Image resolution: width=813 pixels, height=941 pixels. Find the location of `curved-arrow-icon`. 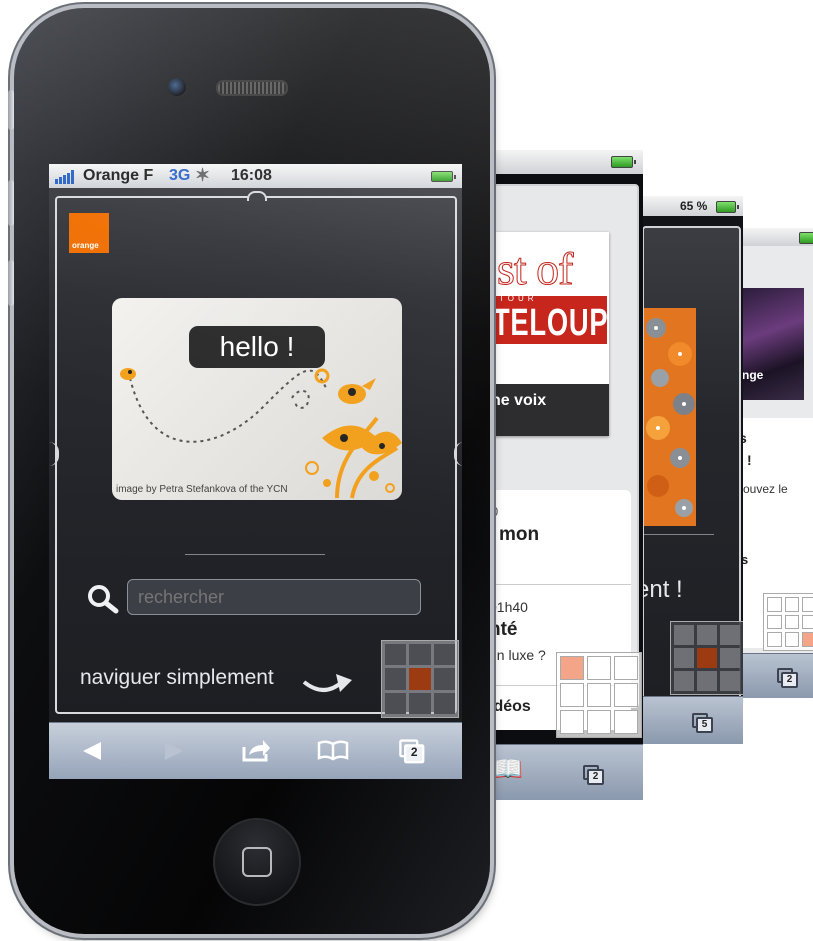

curved-arrow-icon is located at coordinates (328, 685).